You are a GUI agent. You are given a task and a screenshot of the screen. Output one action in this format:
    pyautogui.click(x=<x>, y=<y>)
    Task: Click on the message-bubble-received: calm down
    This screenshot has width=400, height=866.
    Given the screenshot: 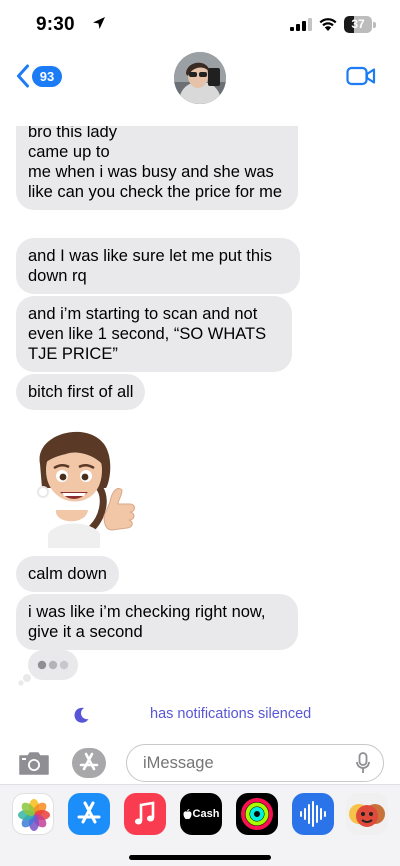 What is the action you would take?
    pyautogui.click(x=67, y=574)
    